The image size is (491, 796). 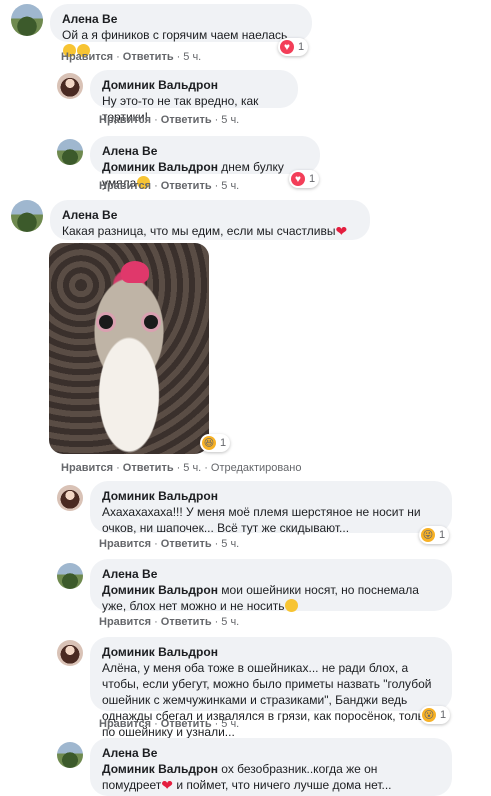 What do you see at coordinates (429, 715) in the screenshot?
I see `wow-reaction-icon: 😮` at bounding box center [429, 715].